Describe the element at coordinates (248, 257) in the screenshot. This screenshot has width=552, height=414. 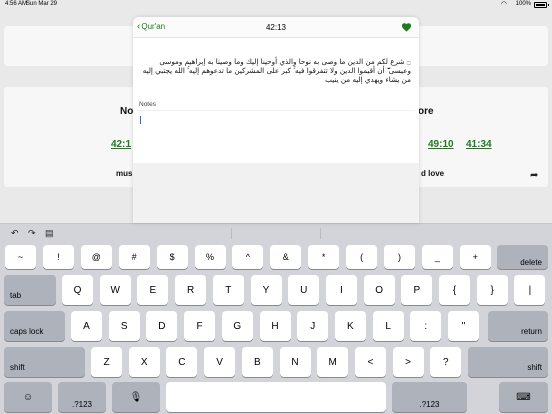
I see `key-symbol: ^` at that location.